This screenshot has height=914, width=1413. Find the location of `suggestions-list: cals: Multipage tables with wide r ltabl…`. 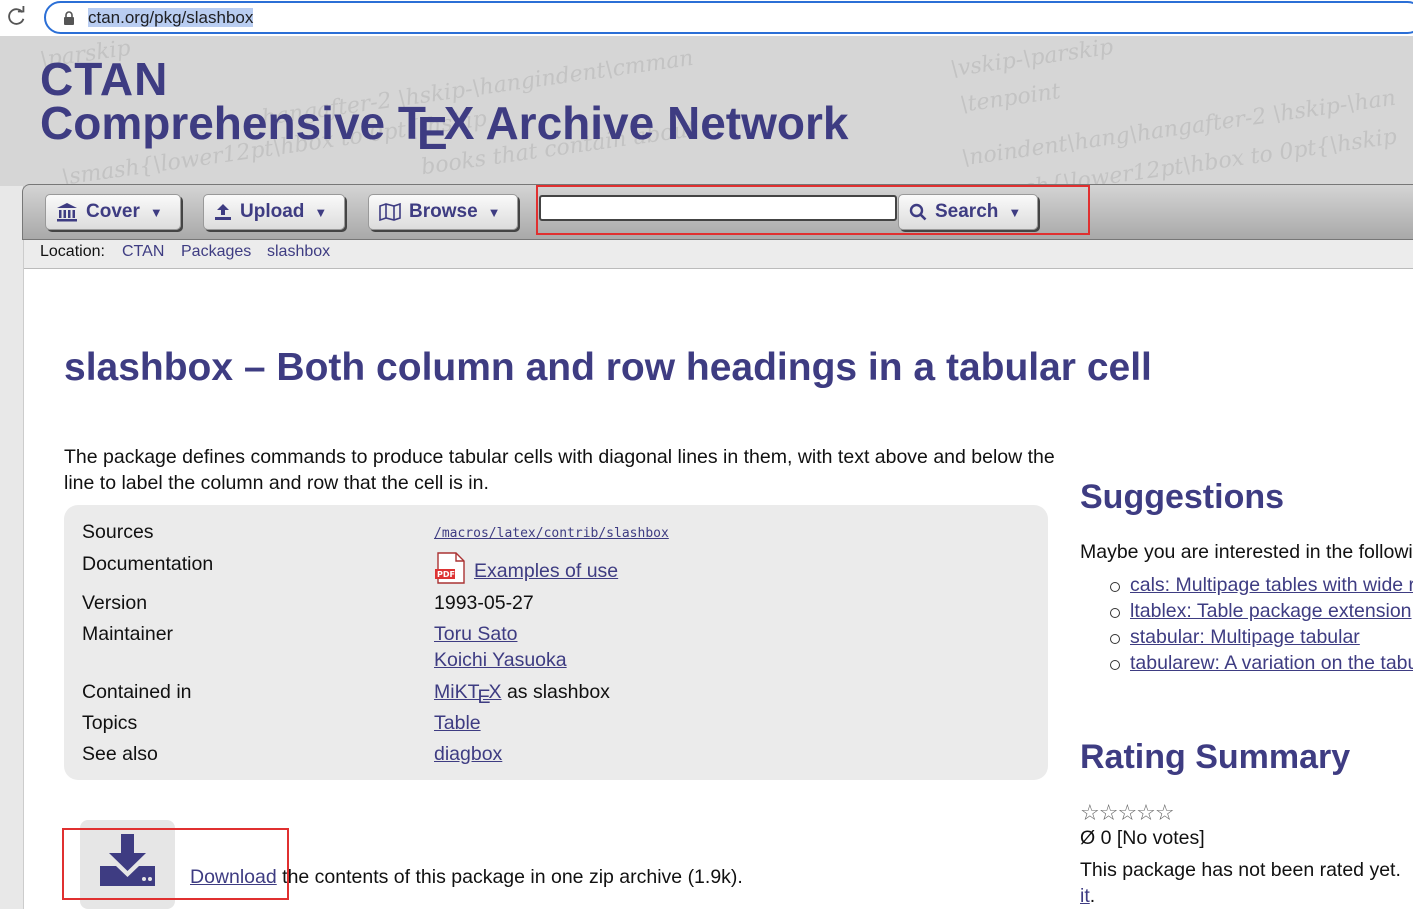

suggestions-list: cals: Multipage tables with wide r ltabl… is located at coordinates (1261, 626).